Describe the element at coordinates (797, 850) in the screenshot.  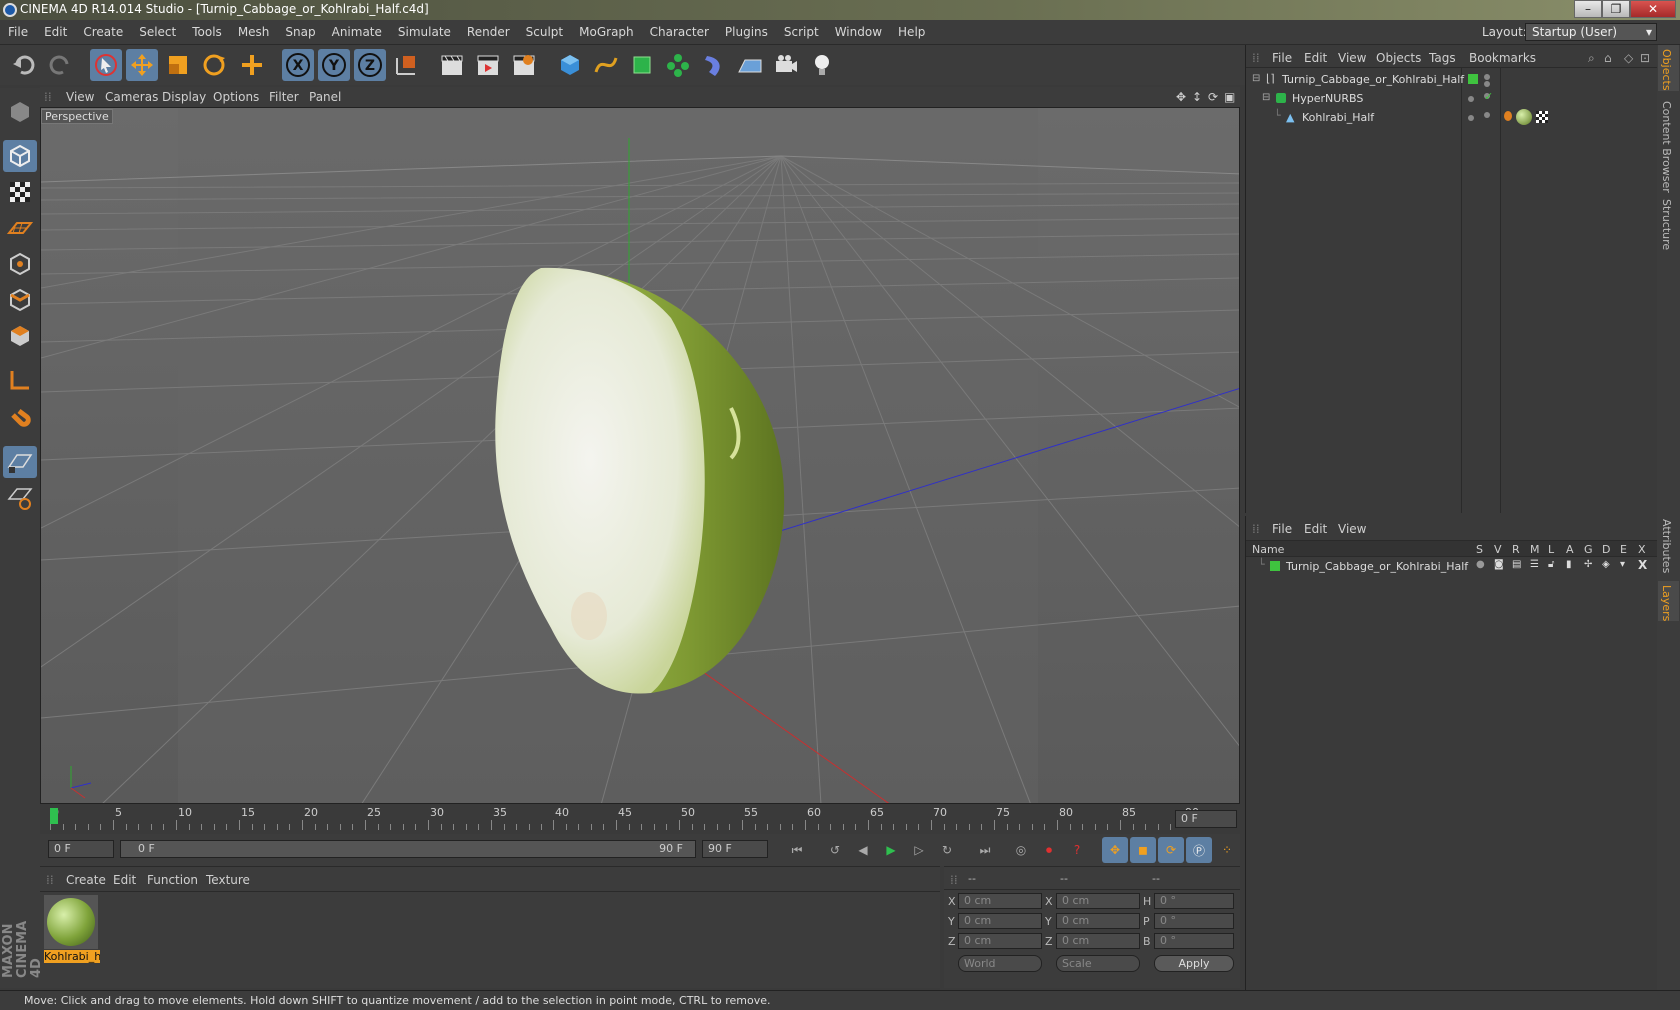
I see `go-to-start-button: ⏮` at that location.